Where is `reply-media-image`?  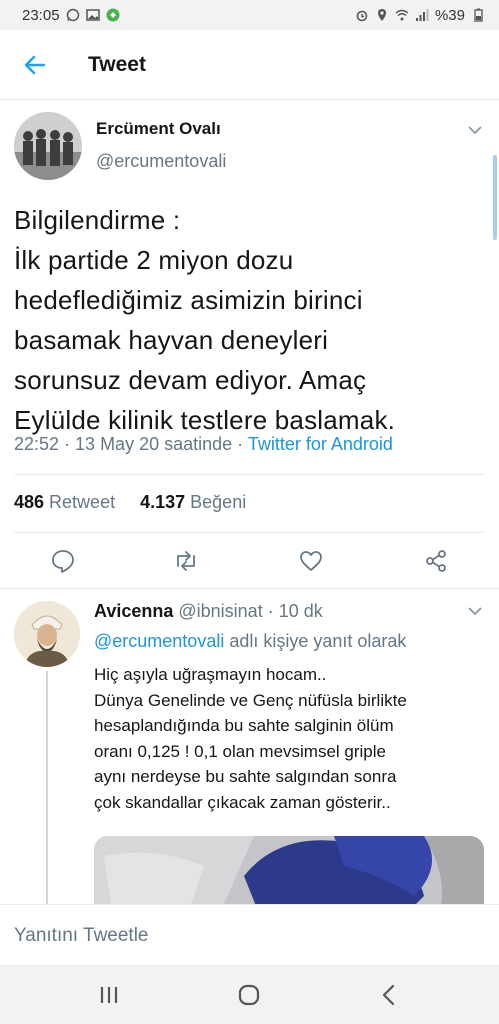
reply-media-image is located at coordinates (289, 870).